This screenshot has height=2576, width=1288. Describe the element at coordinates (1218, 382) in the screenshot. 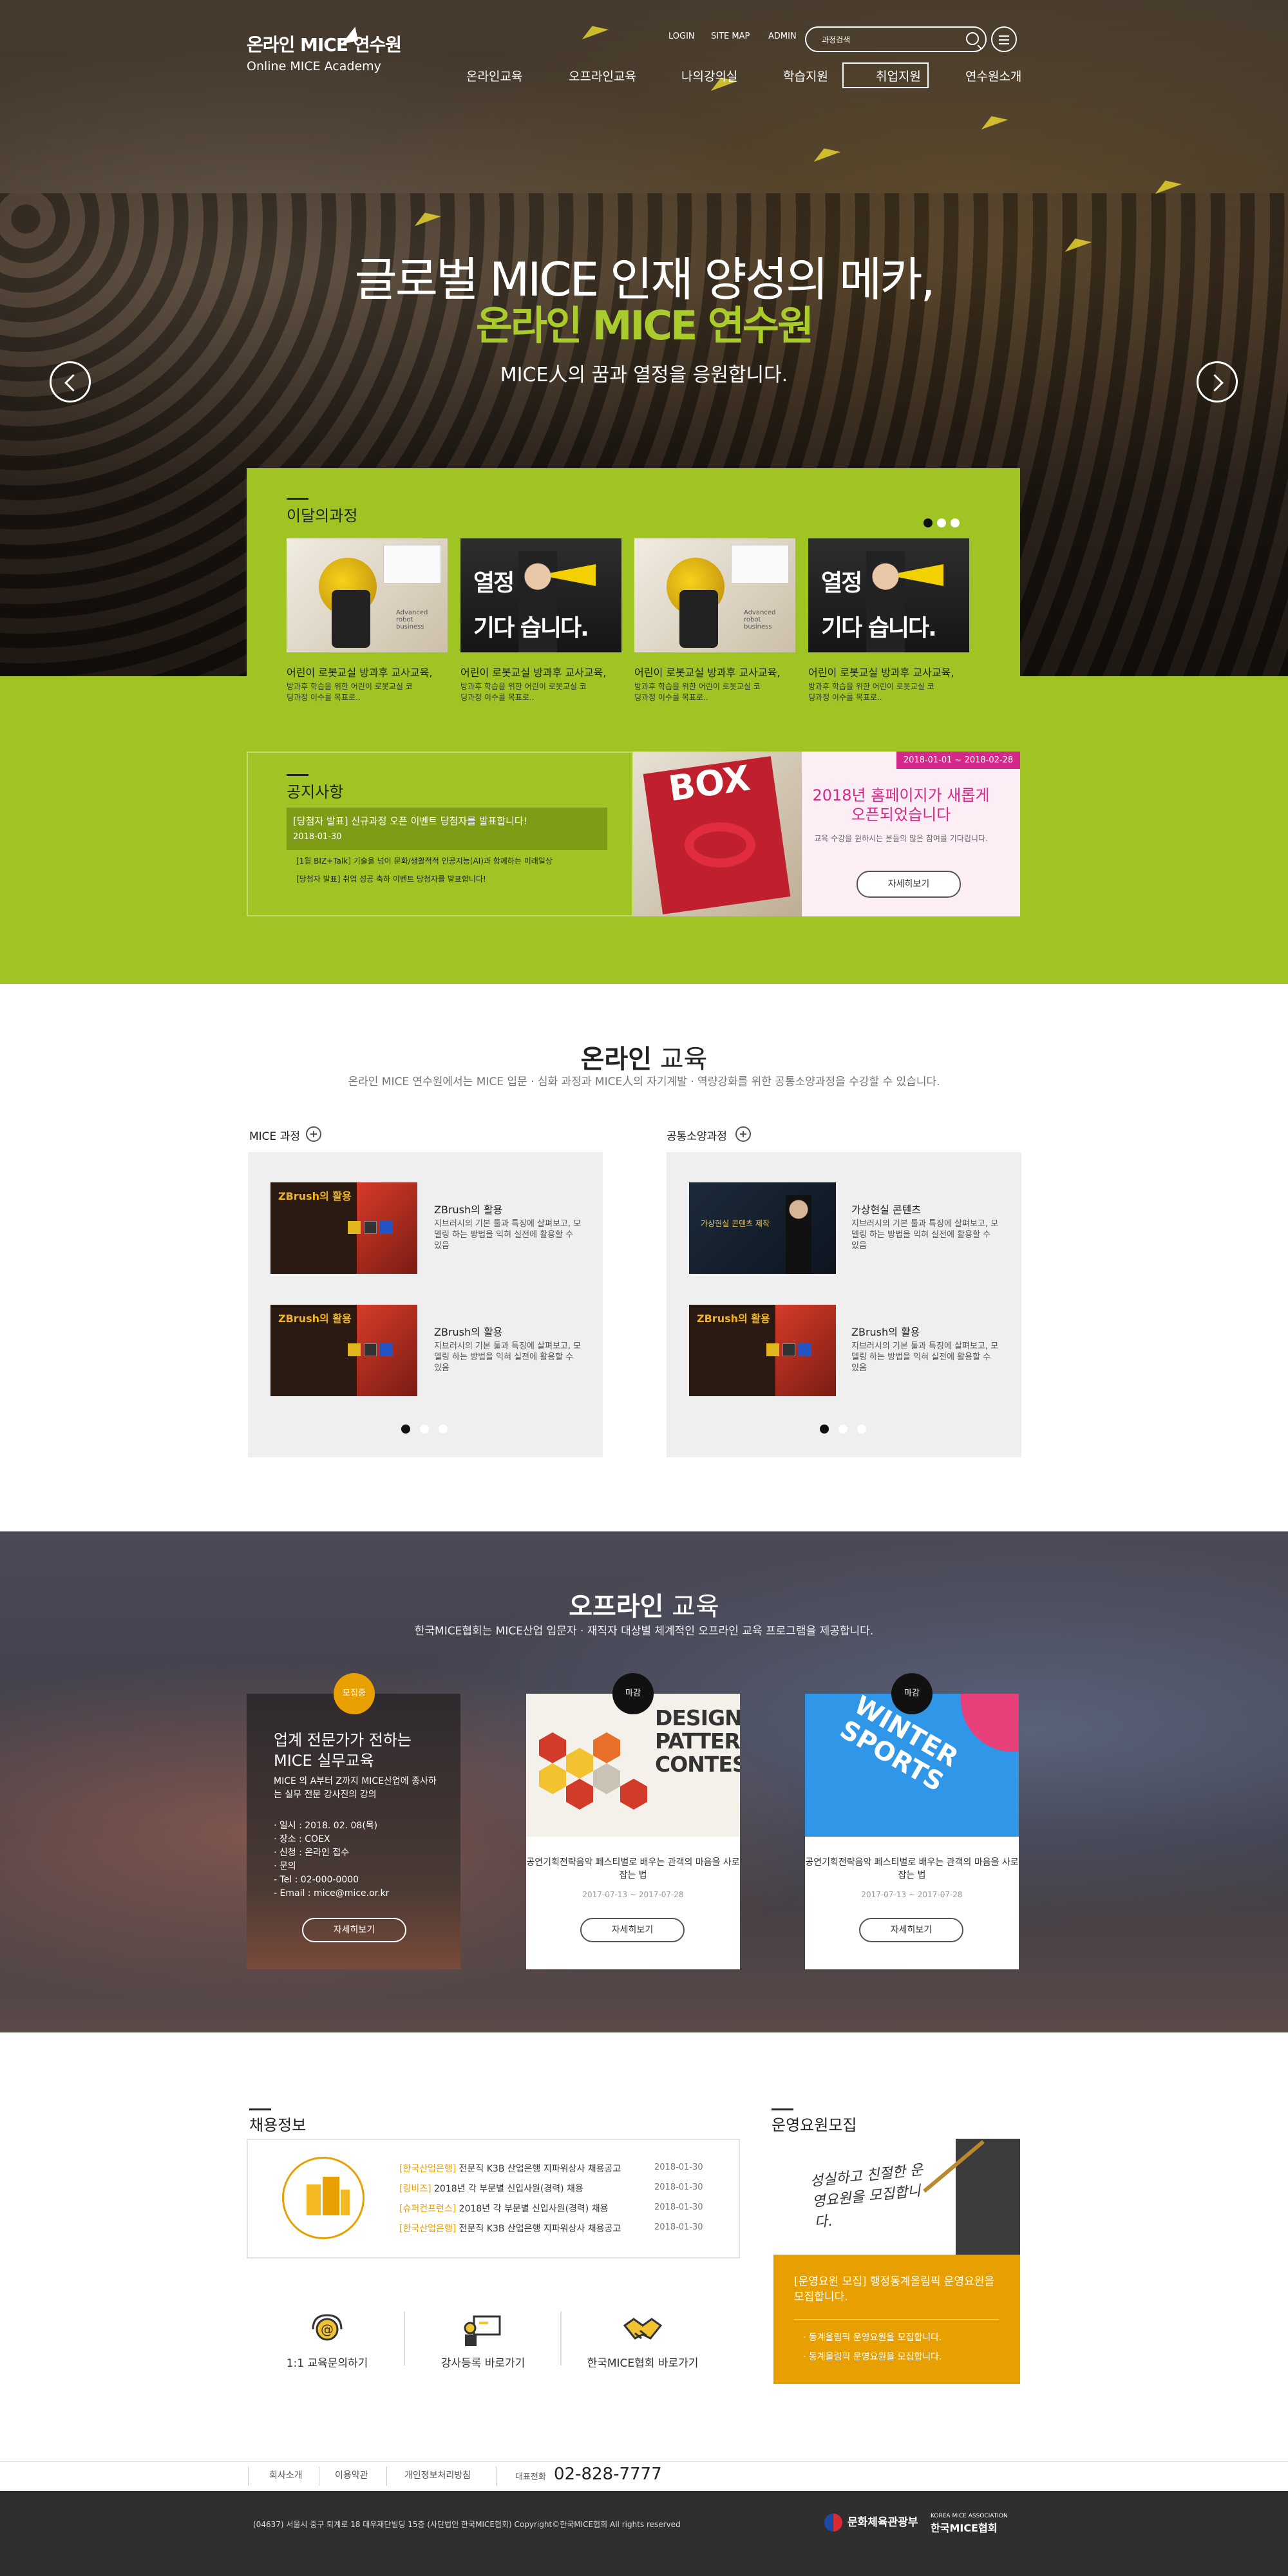

I see `slide-next-arrow-icon` at that location.